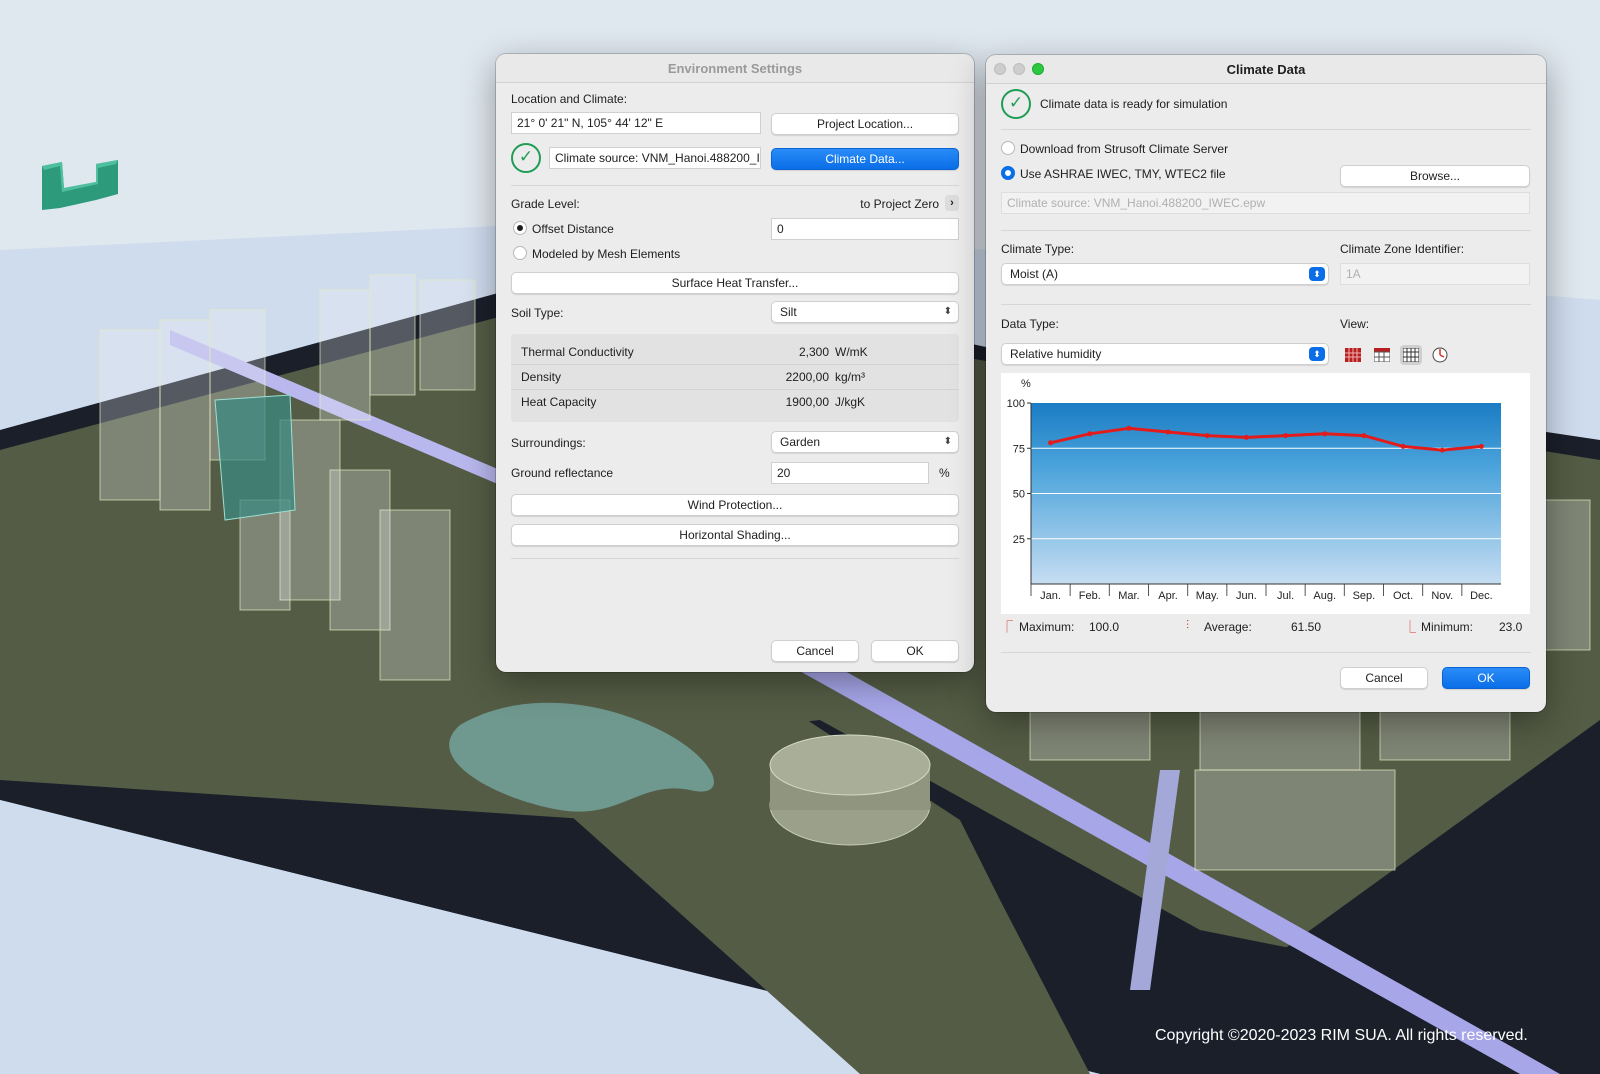  I want to click on mesh-elements-radio, so click(520, 253).